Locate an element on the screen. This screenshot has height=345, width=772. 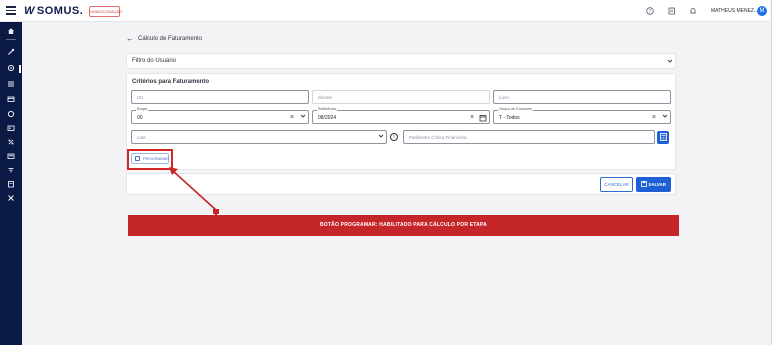
tools-icon is located at coordinates (11, 53).